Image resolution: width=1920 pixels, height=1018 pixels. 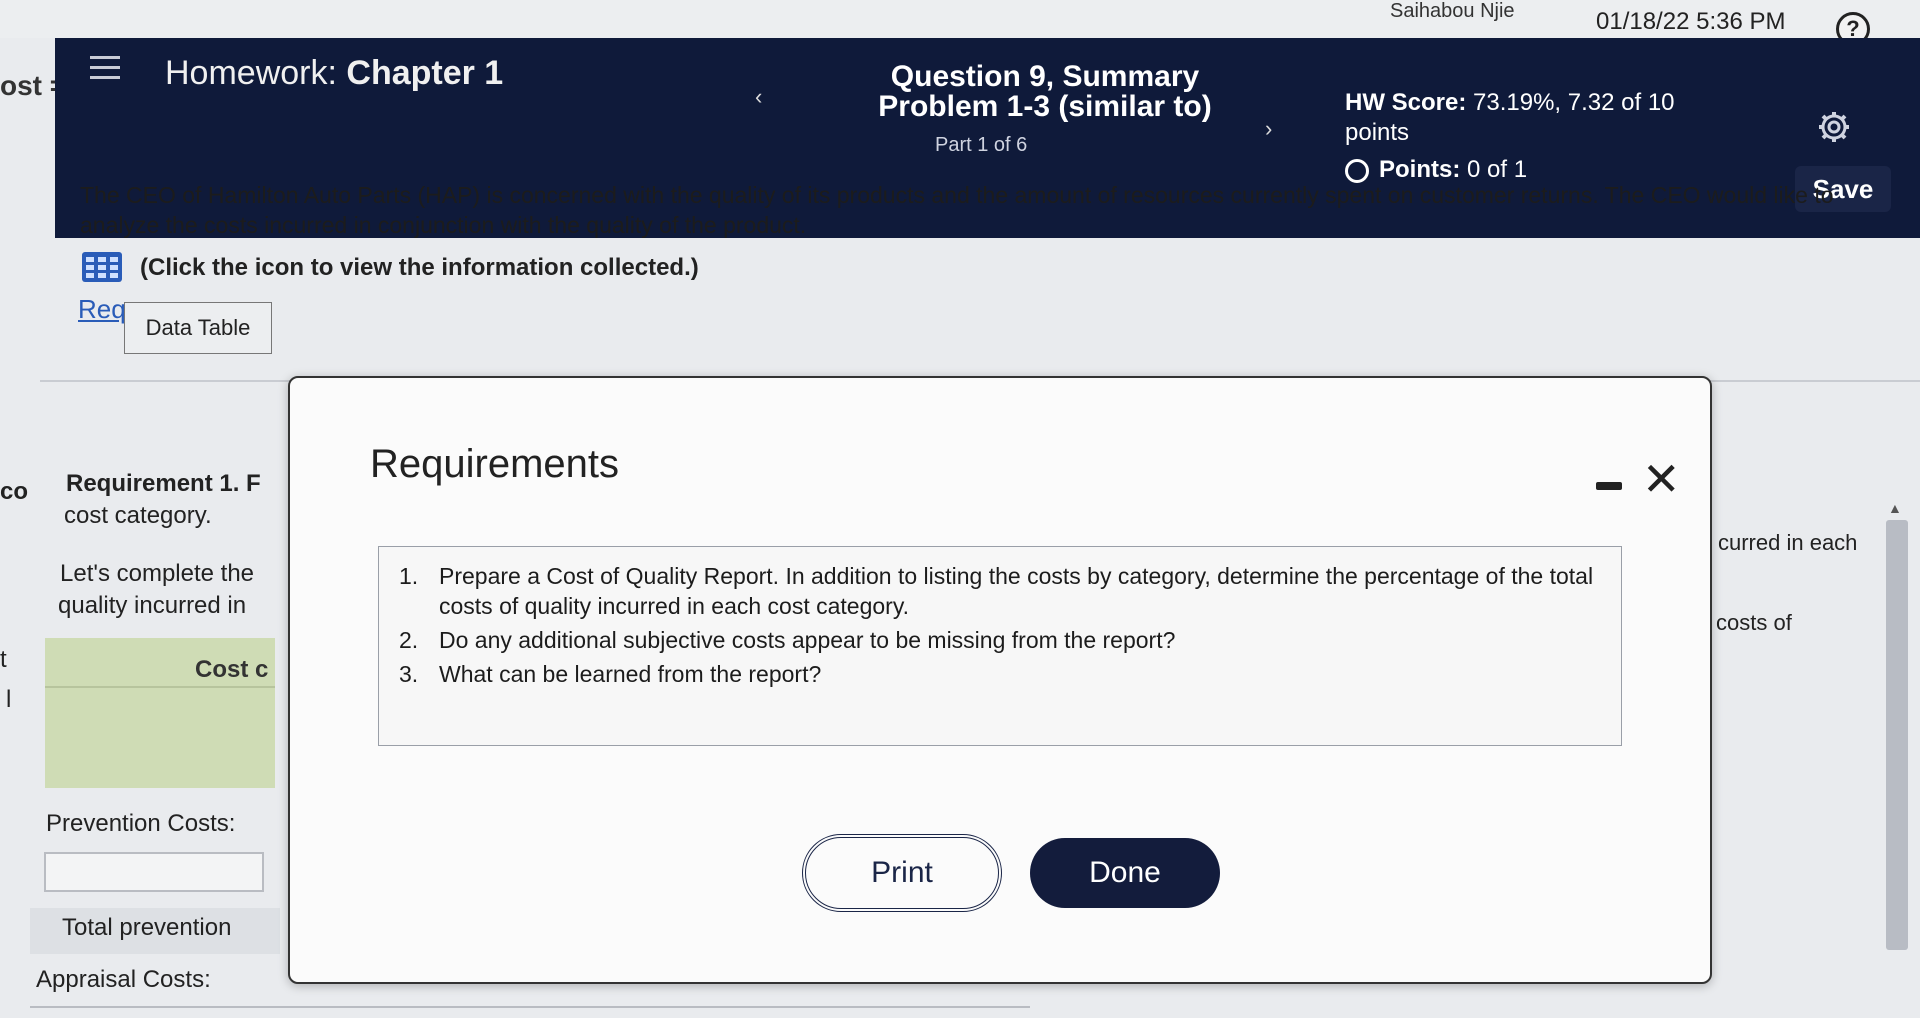 I want to click on menu-icon, so click(x=105, y=69).